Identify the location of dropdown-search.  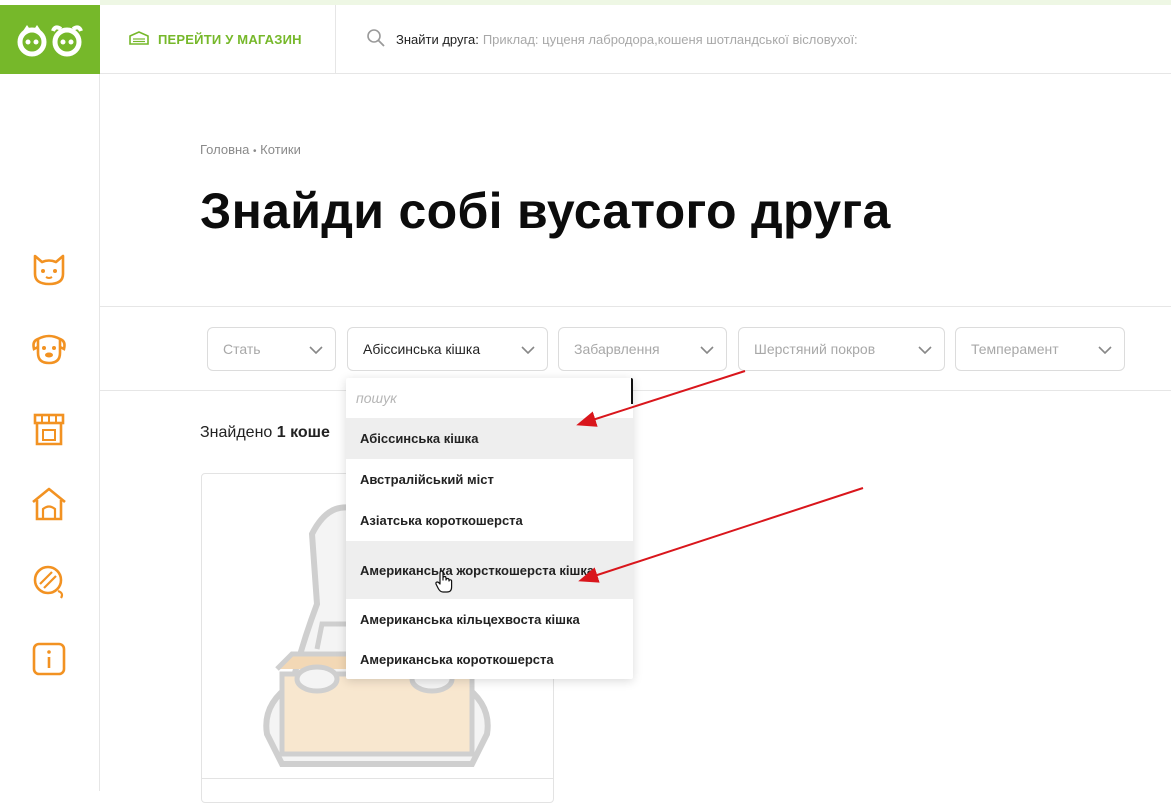
(489, 398).